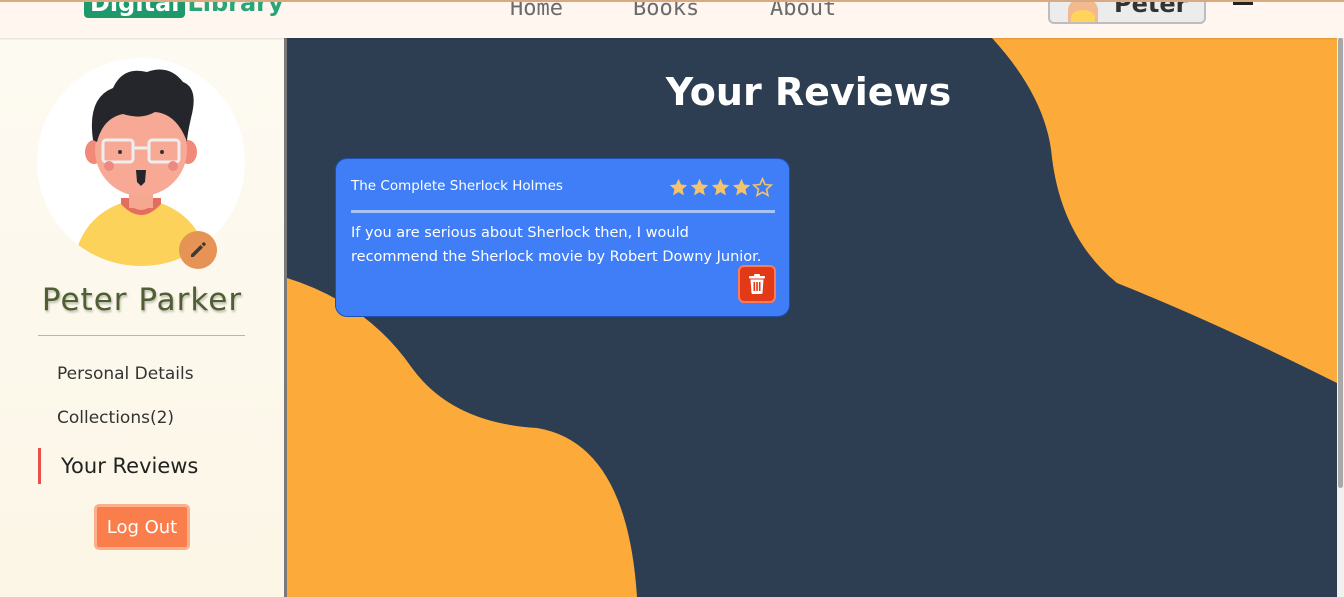 The image size is (1344, 597). Describe the element at coordinates (1243, 3) in the screenshot. I see `hamburger-icon` at that location.